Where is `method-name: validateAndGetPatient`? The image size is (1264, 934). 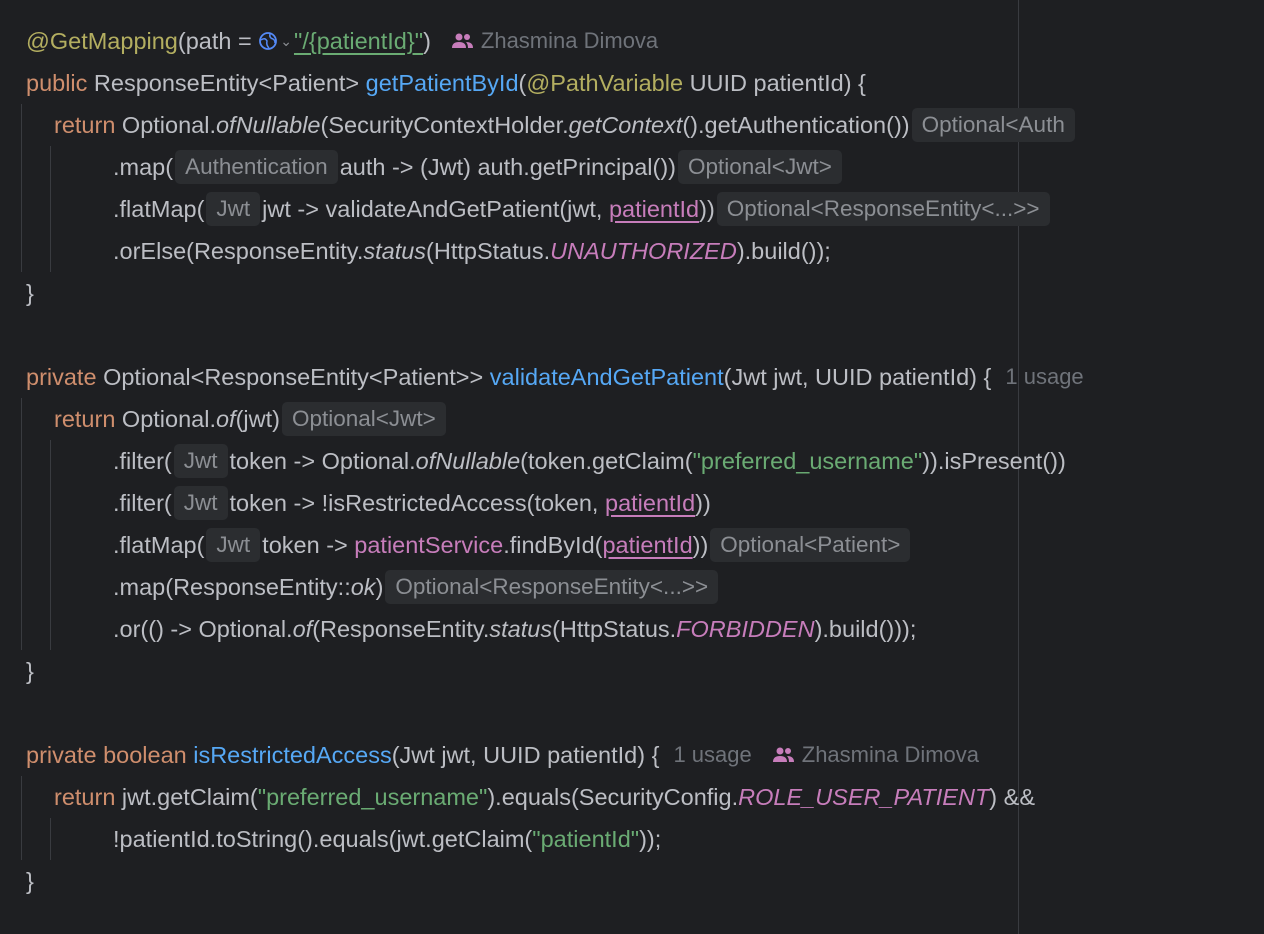 method-name: validateAndGetPatient is located at coordinates (607, 377).